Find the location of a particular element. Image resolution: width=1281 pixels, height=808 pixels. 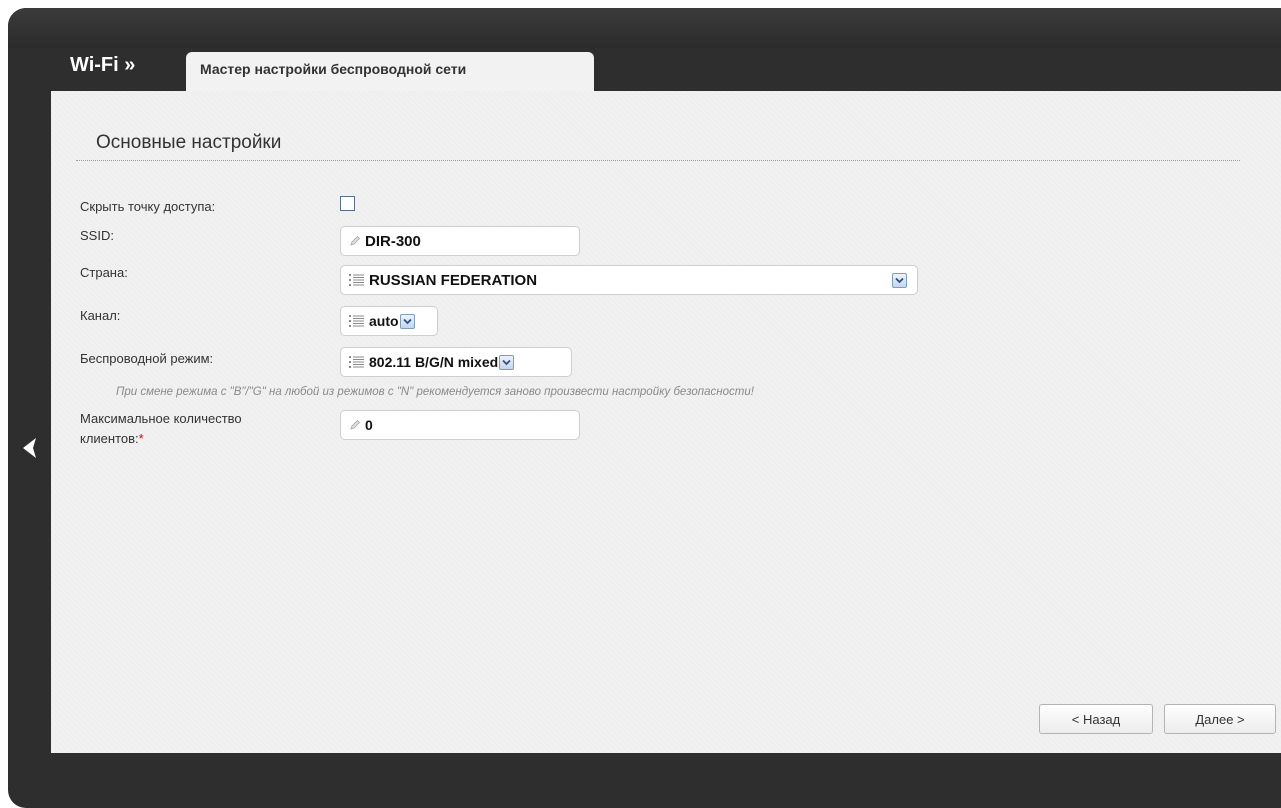

ssid-label: SSID: is located at coordinates (97, 235).